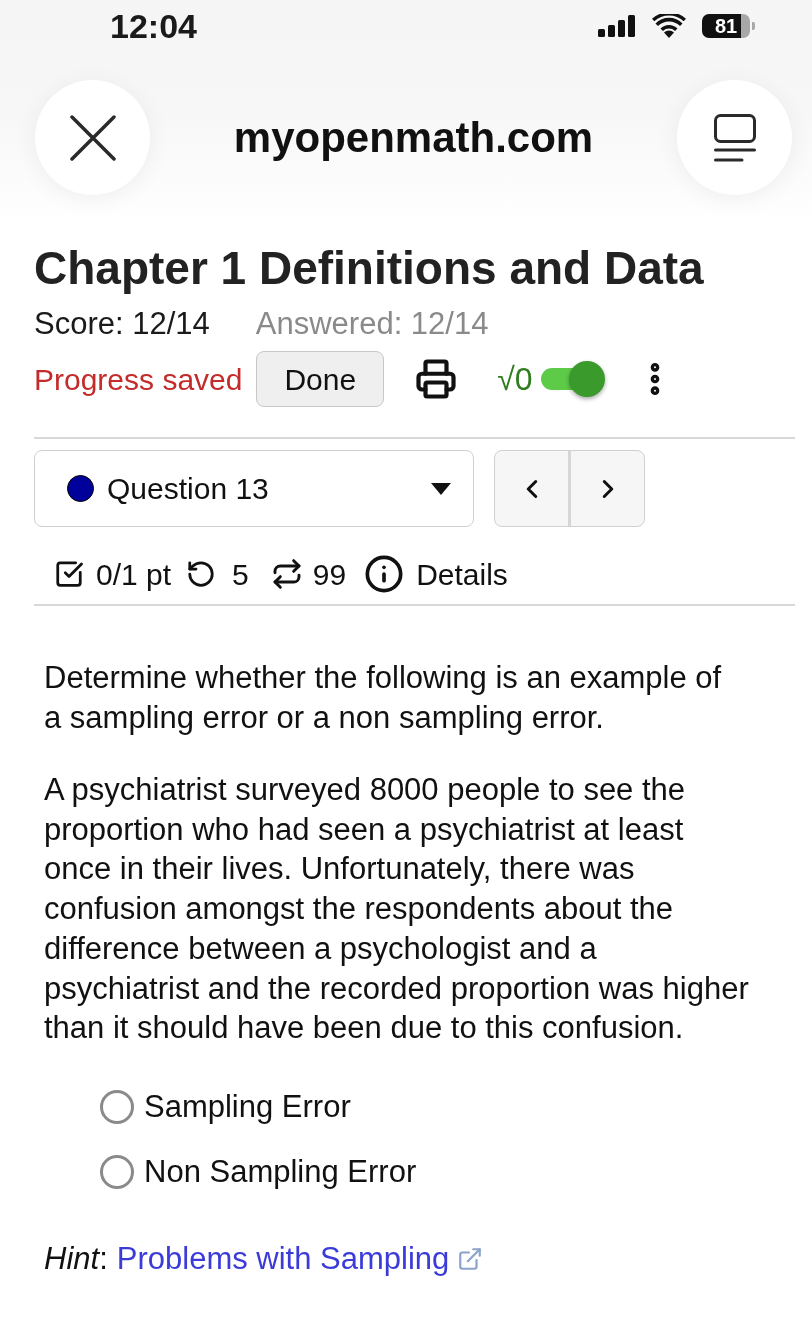 The height and width of the screenshot is (1321, 812). What do you see at coordinates (254, 488) in the screenshot?
I see `question-select: Question 13` at bounding box center [254, 488].